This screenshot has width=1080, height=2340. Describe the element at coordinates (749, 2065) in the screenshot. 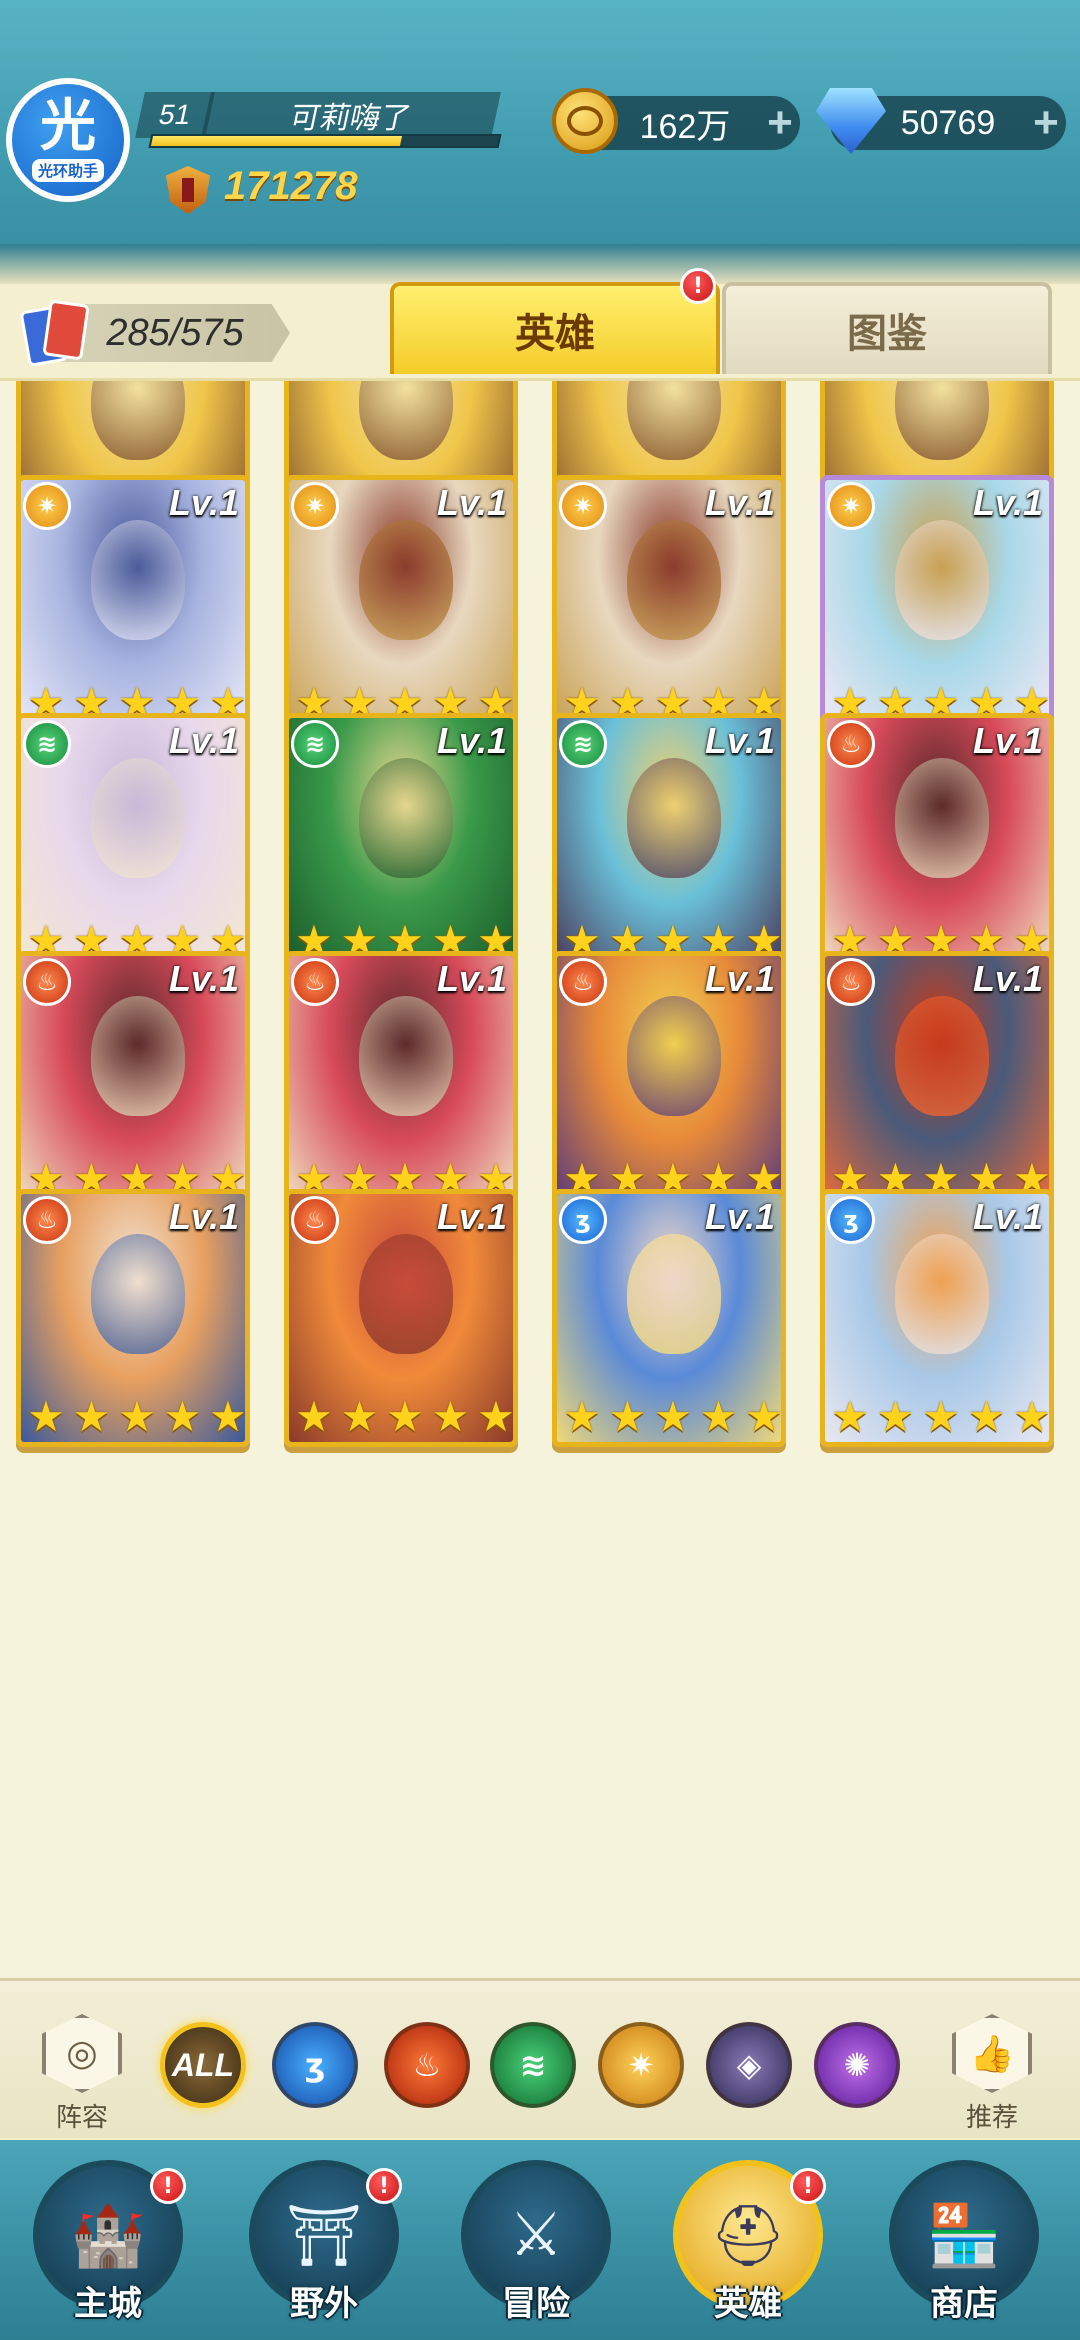

I see `filter-dark: ◈` at that location.